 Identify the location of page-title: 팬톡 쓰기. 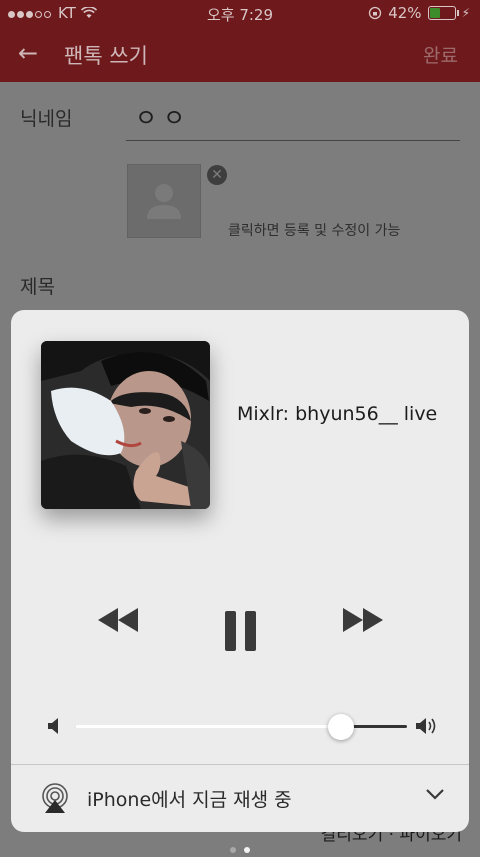
(106, 56).